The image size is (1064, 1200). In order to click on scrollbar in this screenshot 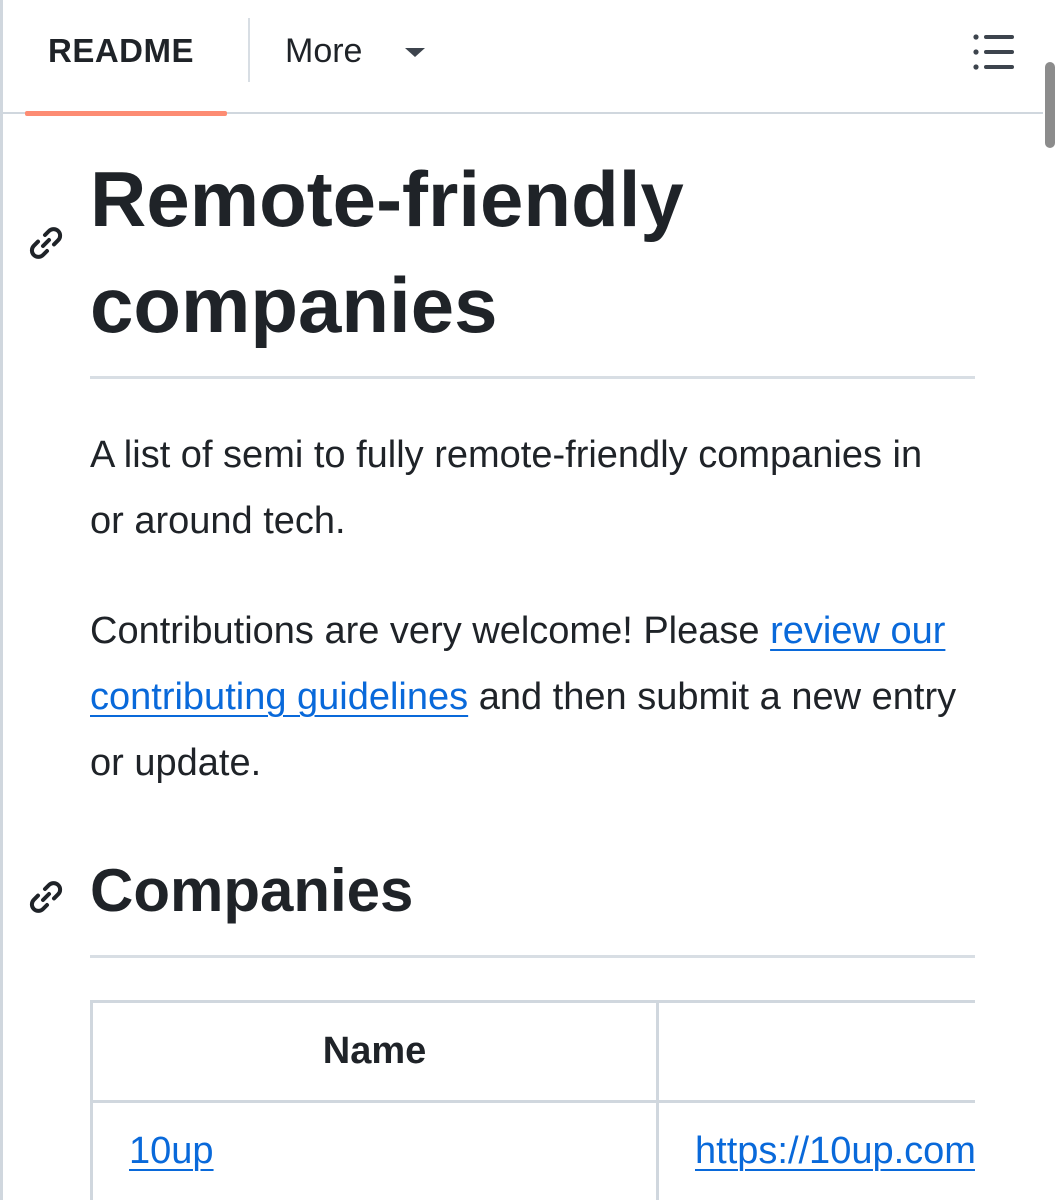, I will do `click(1053, 600)`.